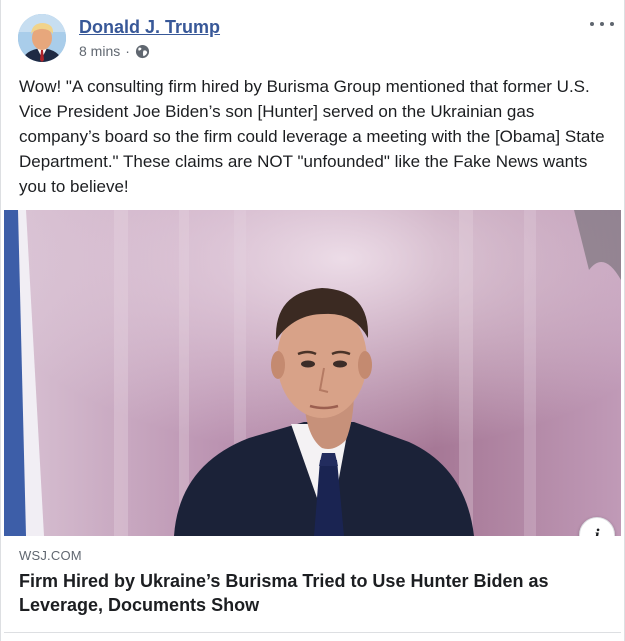 Image resolution: width=625 pixels, height=641 pixels. What do you see at coordinates (142, 51) in the screenshot?
I see `globe-icon` at bounding box center [142, 51].